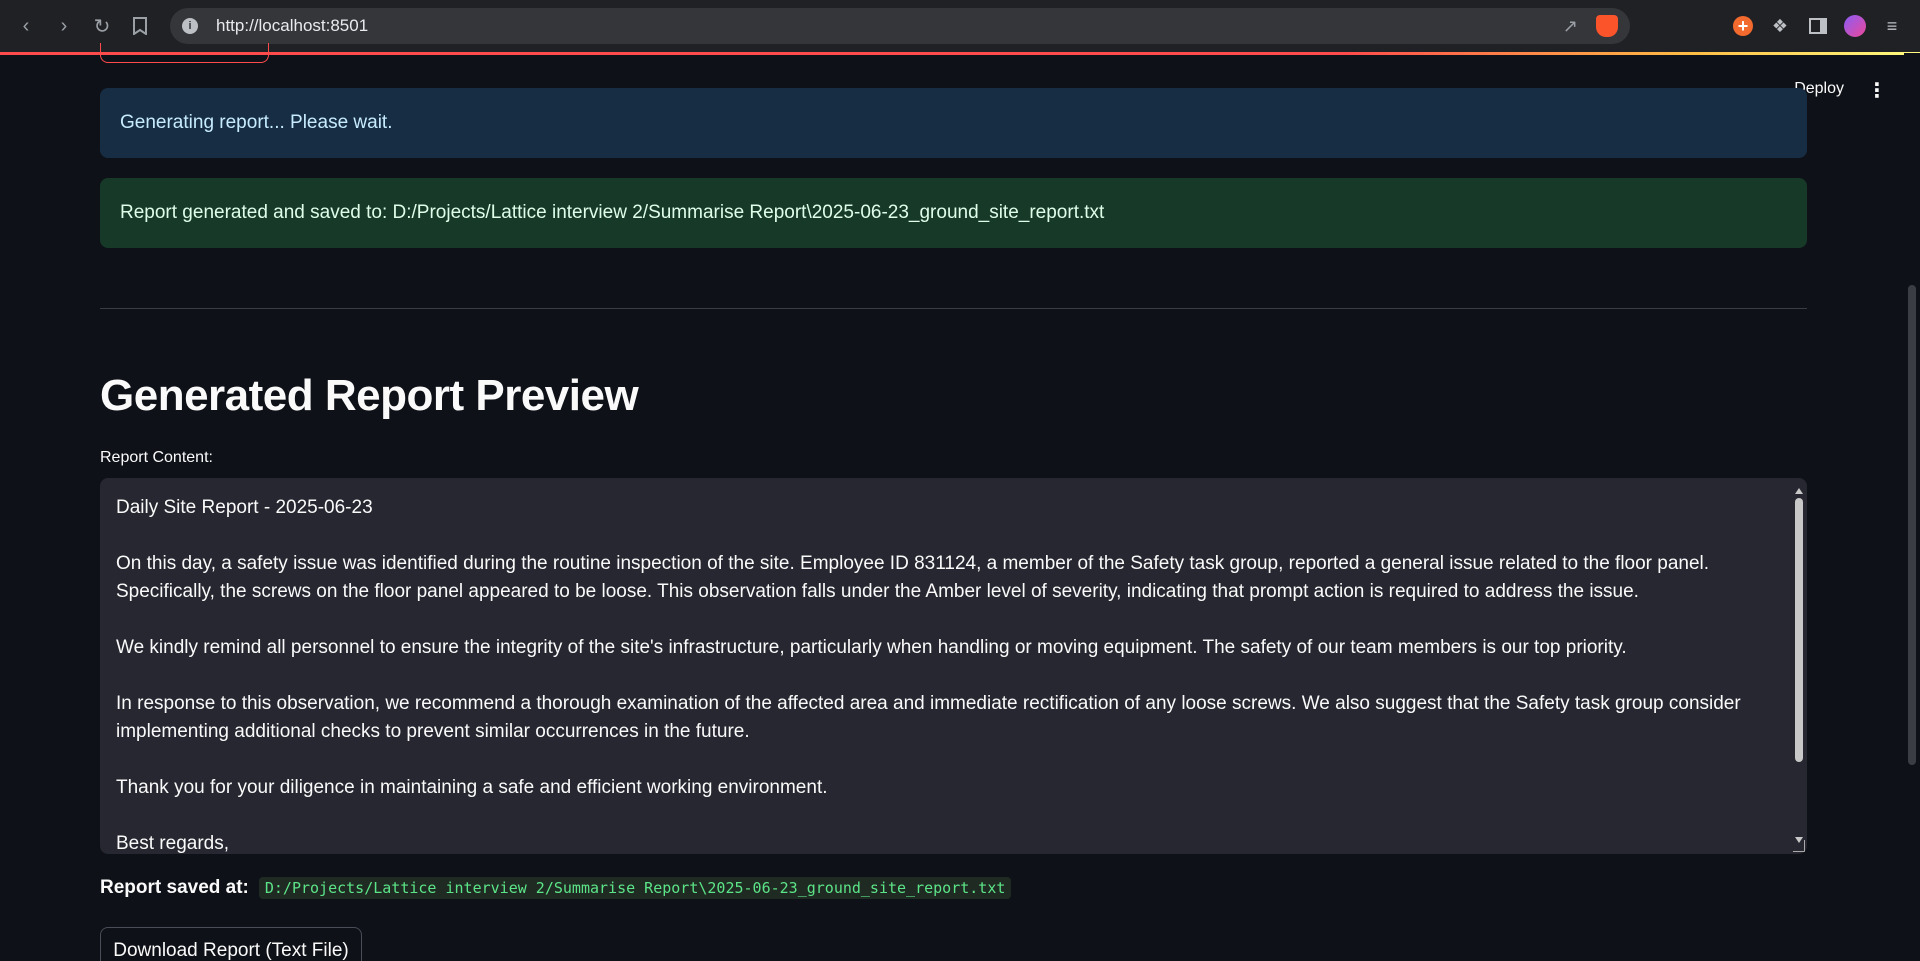  I want to click on textarea-label: Report Content:, so click(156, 457).